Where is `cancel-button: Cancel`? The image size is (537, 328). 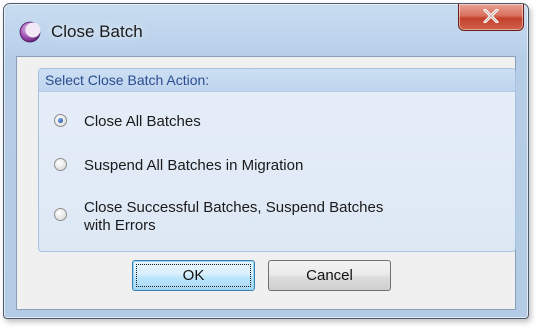
cancel-button: Cancel is located at coordinates (329, 275).